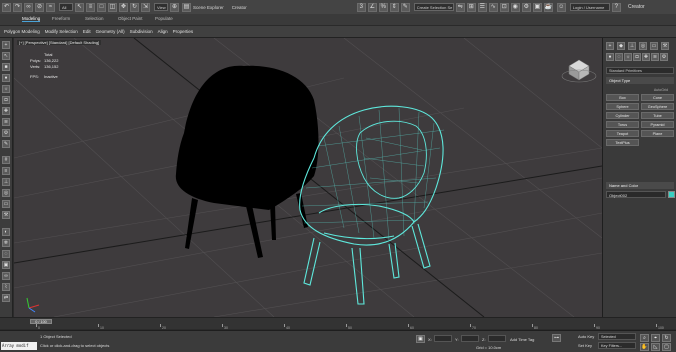 The height and width of the screenshot is (352, 676). I want to click on ribbon-properties: Properties, so click(183, 31).